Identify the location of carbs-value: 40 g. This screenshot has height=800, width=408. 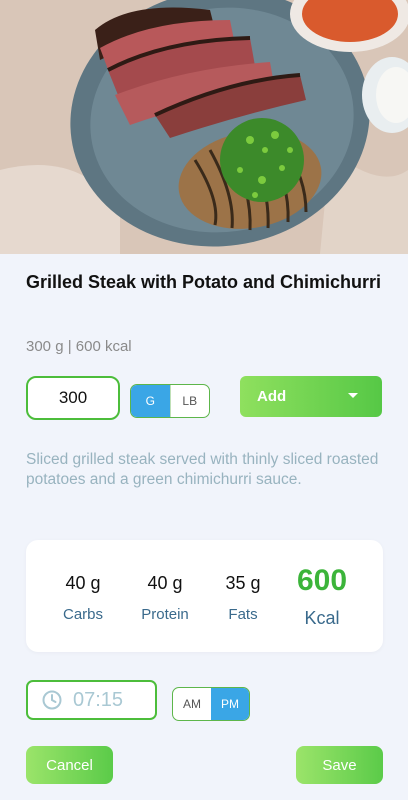
(83, 583).